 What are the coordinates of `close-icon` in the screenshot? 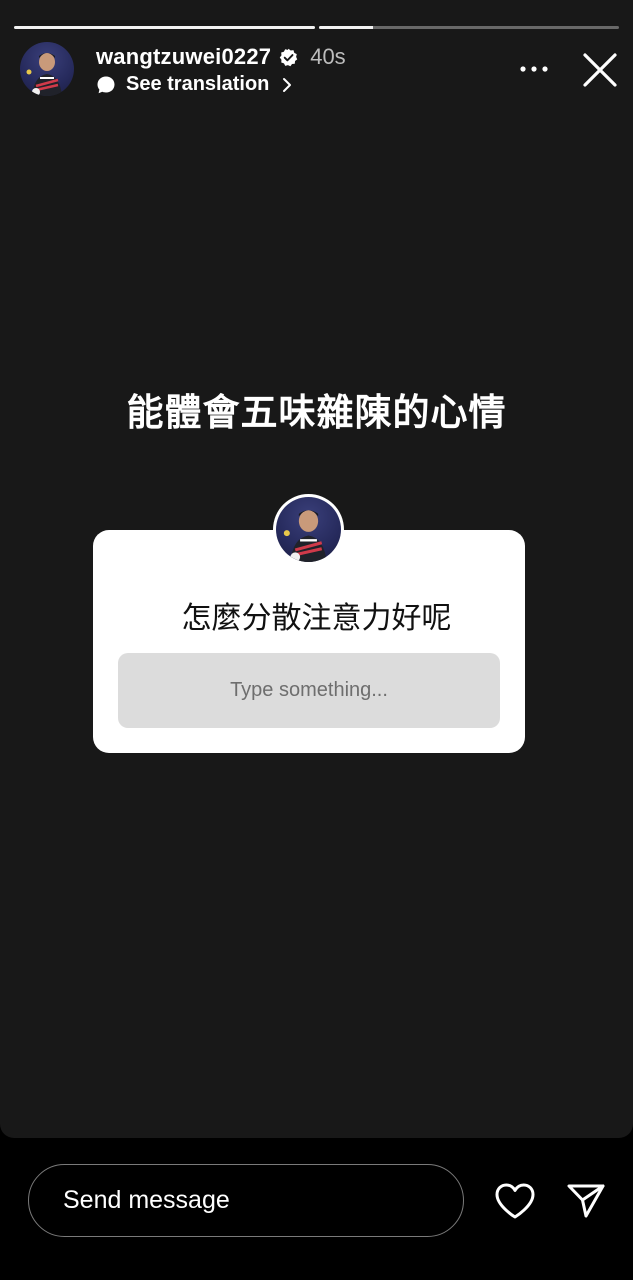 It's located at (600, 70).